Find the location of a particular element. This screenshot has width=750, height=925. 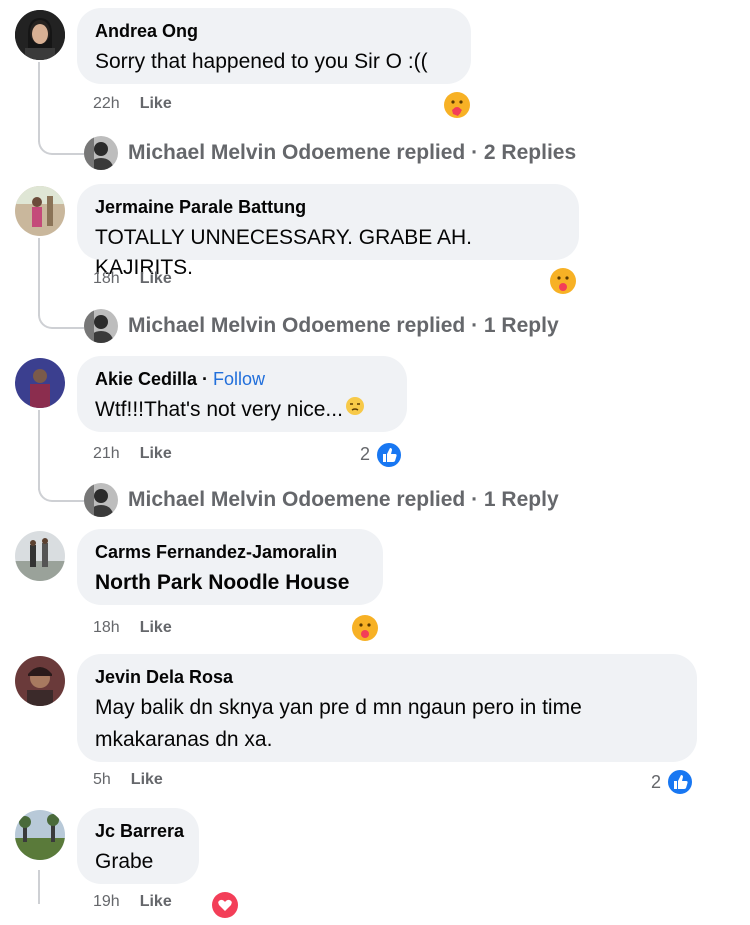

commenter-name: Jevin Dela Rosa is located at coordinates (387, 677).